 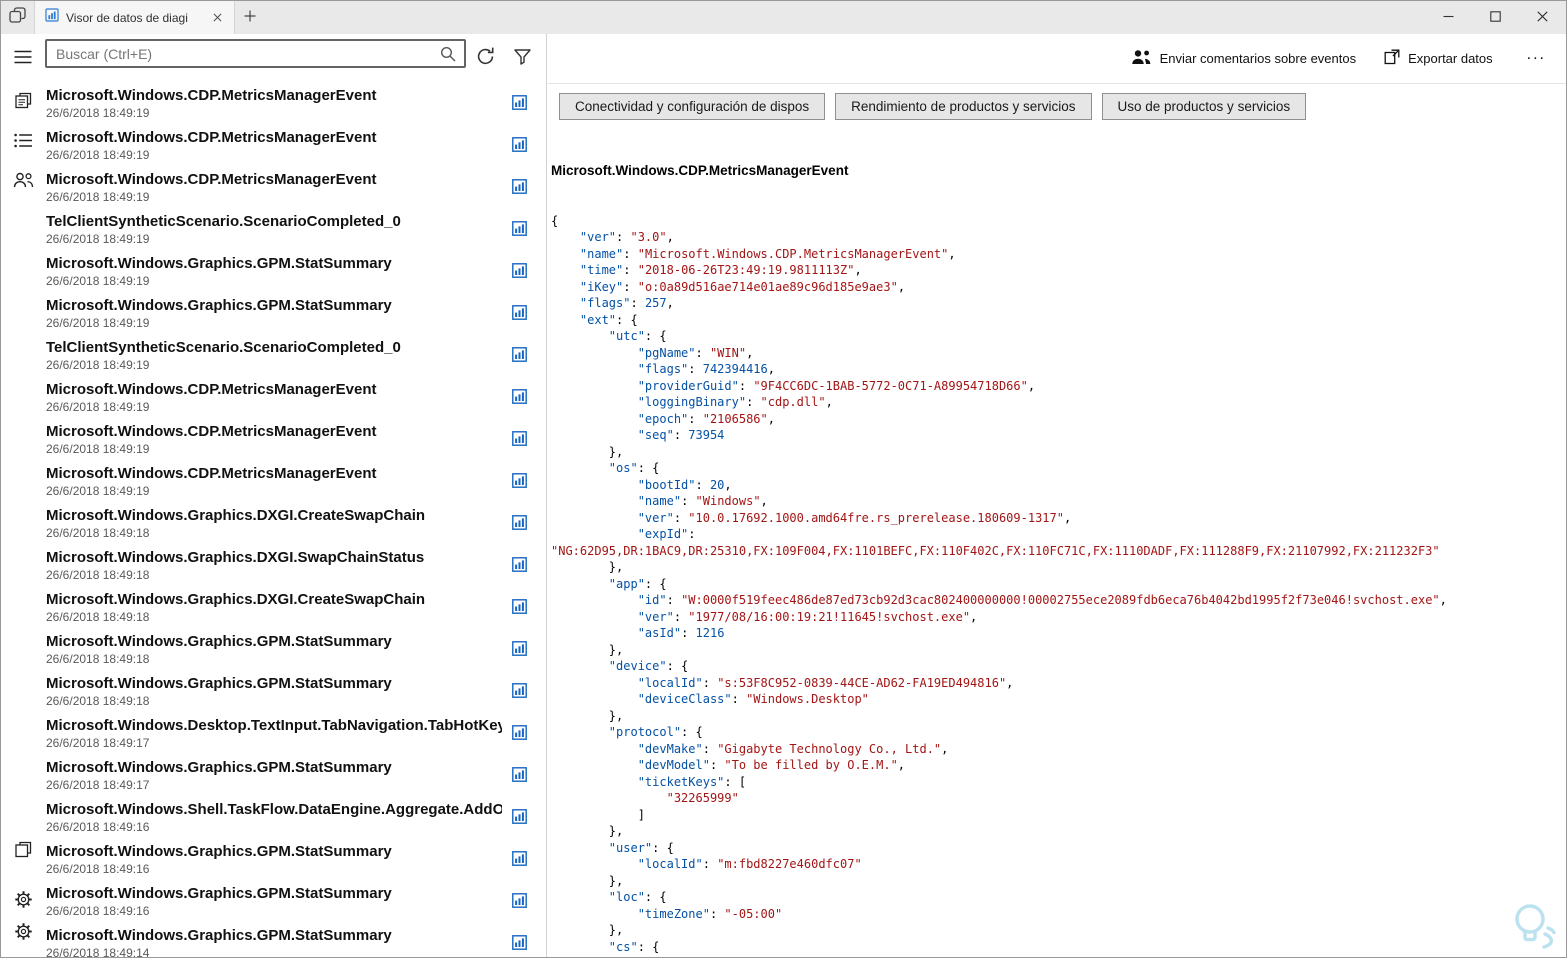 What do you see at coordinates (963, 106) in the screenshot?
I see `tag-product-performance: Rendimiento de productos y servicios` at bounding box center [963, 106].